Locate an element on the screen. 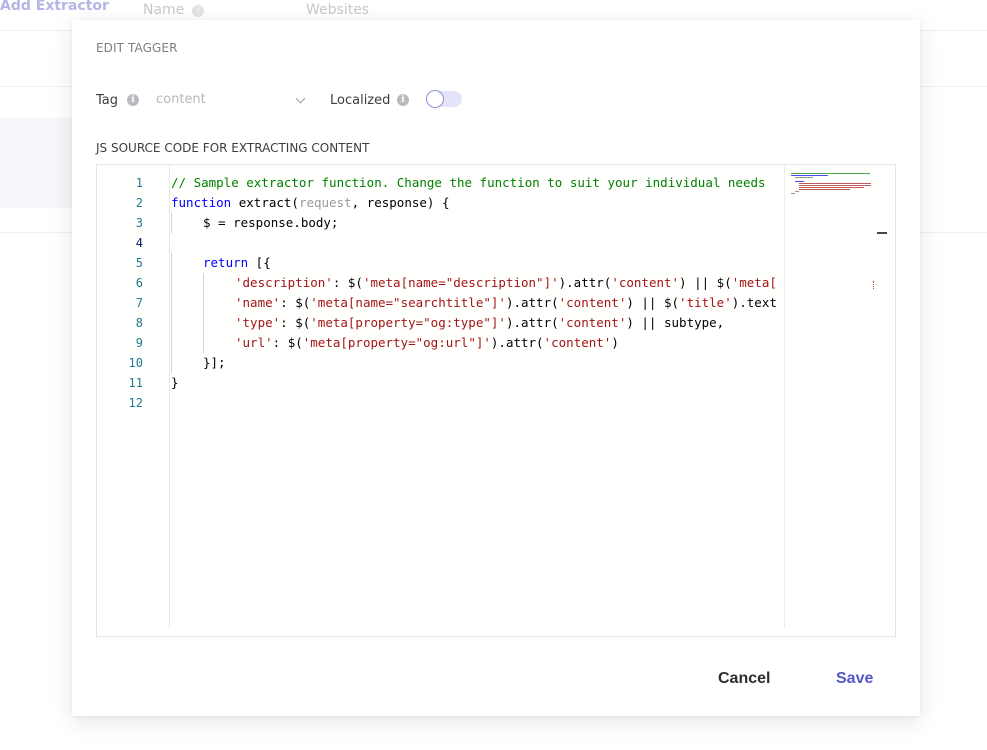 This screenshot has height=750, width=987. code-line: } is located at coordinates (175, 382).